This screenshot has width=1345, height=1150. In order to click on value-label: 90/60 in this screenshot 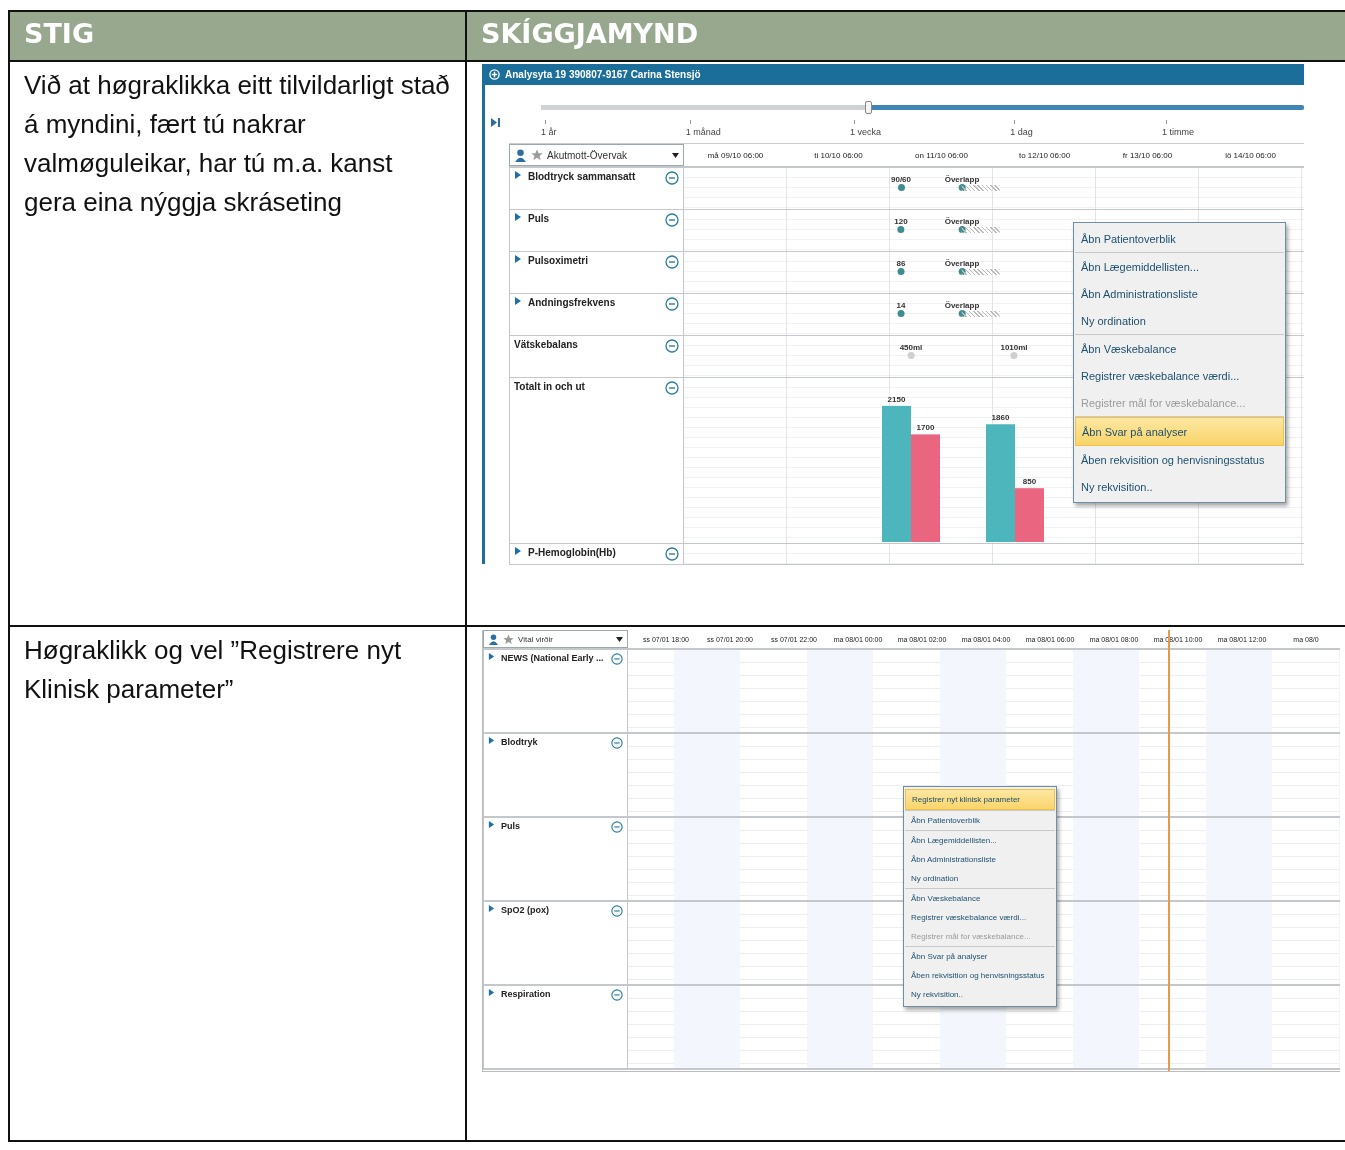, I will do `click(901, 179)`.